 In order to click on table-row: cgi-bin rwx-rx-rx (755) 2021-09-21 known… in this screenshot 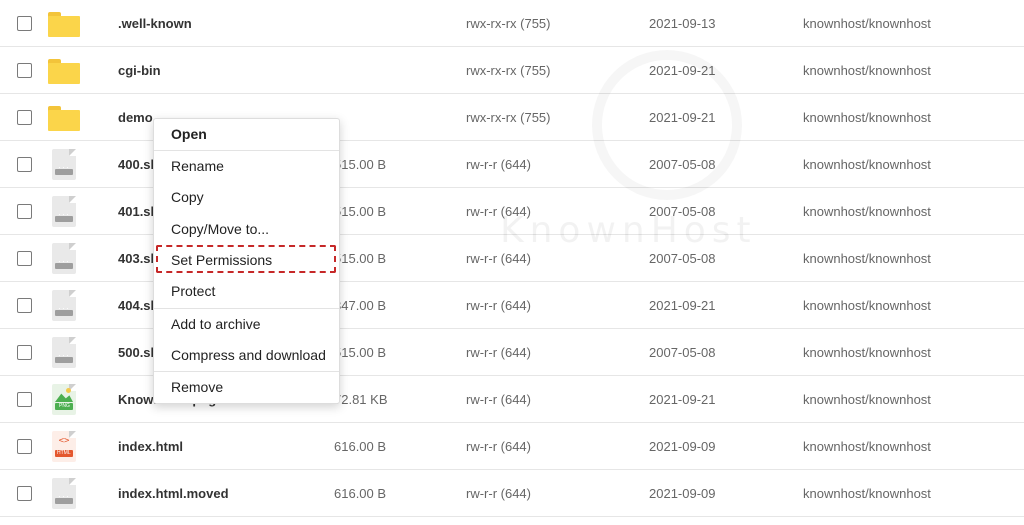, I will do `click(512, 70)`.